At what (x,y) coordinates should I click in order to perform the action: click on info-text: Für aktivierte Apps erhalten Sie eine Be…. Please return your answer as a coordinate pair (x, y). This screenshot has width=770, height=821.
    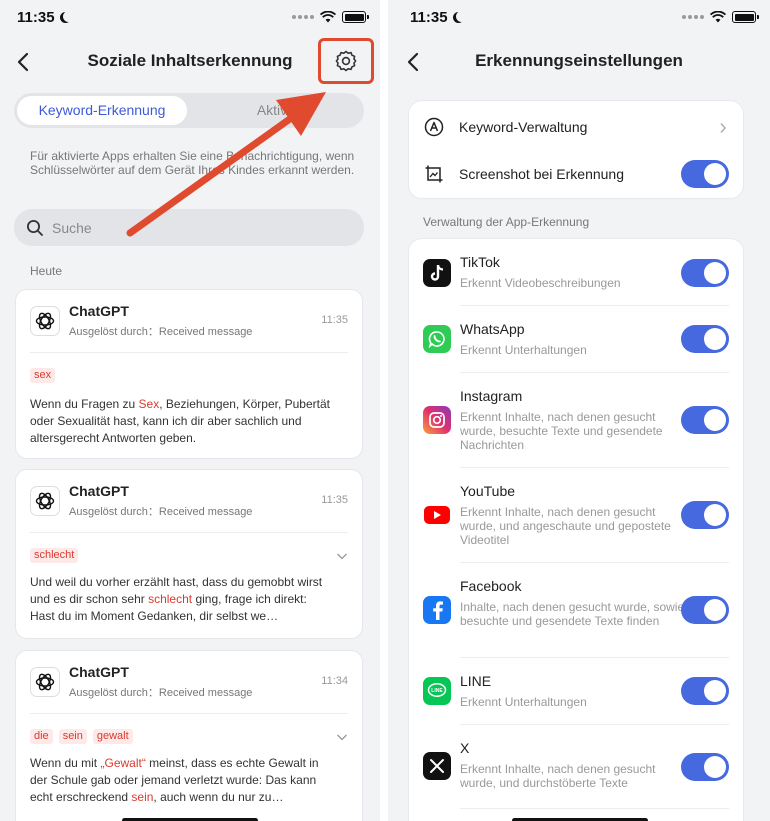
    Looking at the image, I should click on (192, 163).